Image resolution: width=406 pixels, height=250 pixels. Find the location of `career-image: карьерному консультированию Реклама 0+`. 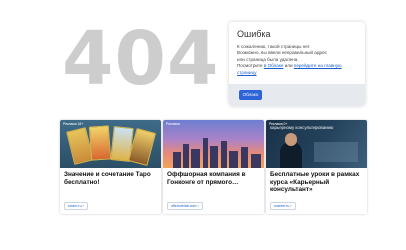

career-image: карьерному консультированию Реклама 0+ is located at coordinates (316, 144).